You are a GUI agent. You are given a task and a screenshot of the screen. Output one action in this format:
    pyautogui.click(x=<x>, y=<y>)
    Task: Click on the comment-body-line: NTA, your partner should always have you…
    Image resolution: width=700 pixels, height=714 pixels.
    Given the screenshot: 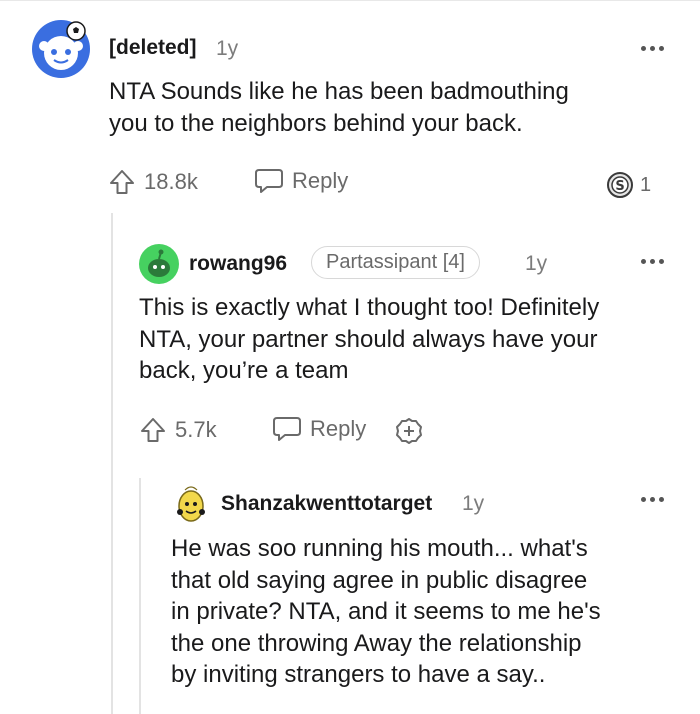 What is the action you would take?
    pyautogui.click(x=368, y=339)
    